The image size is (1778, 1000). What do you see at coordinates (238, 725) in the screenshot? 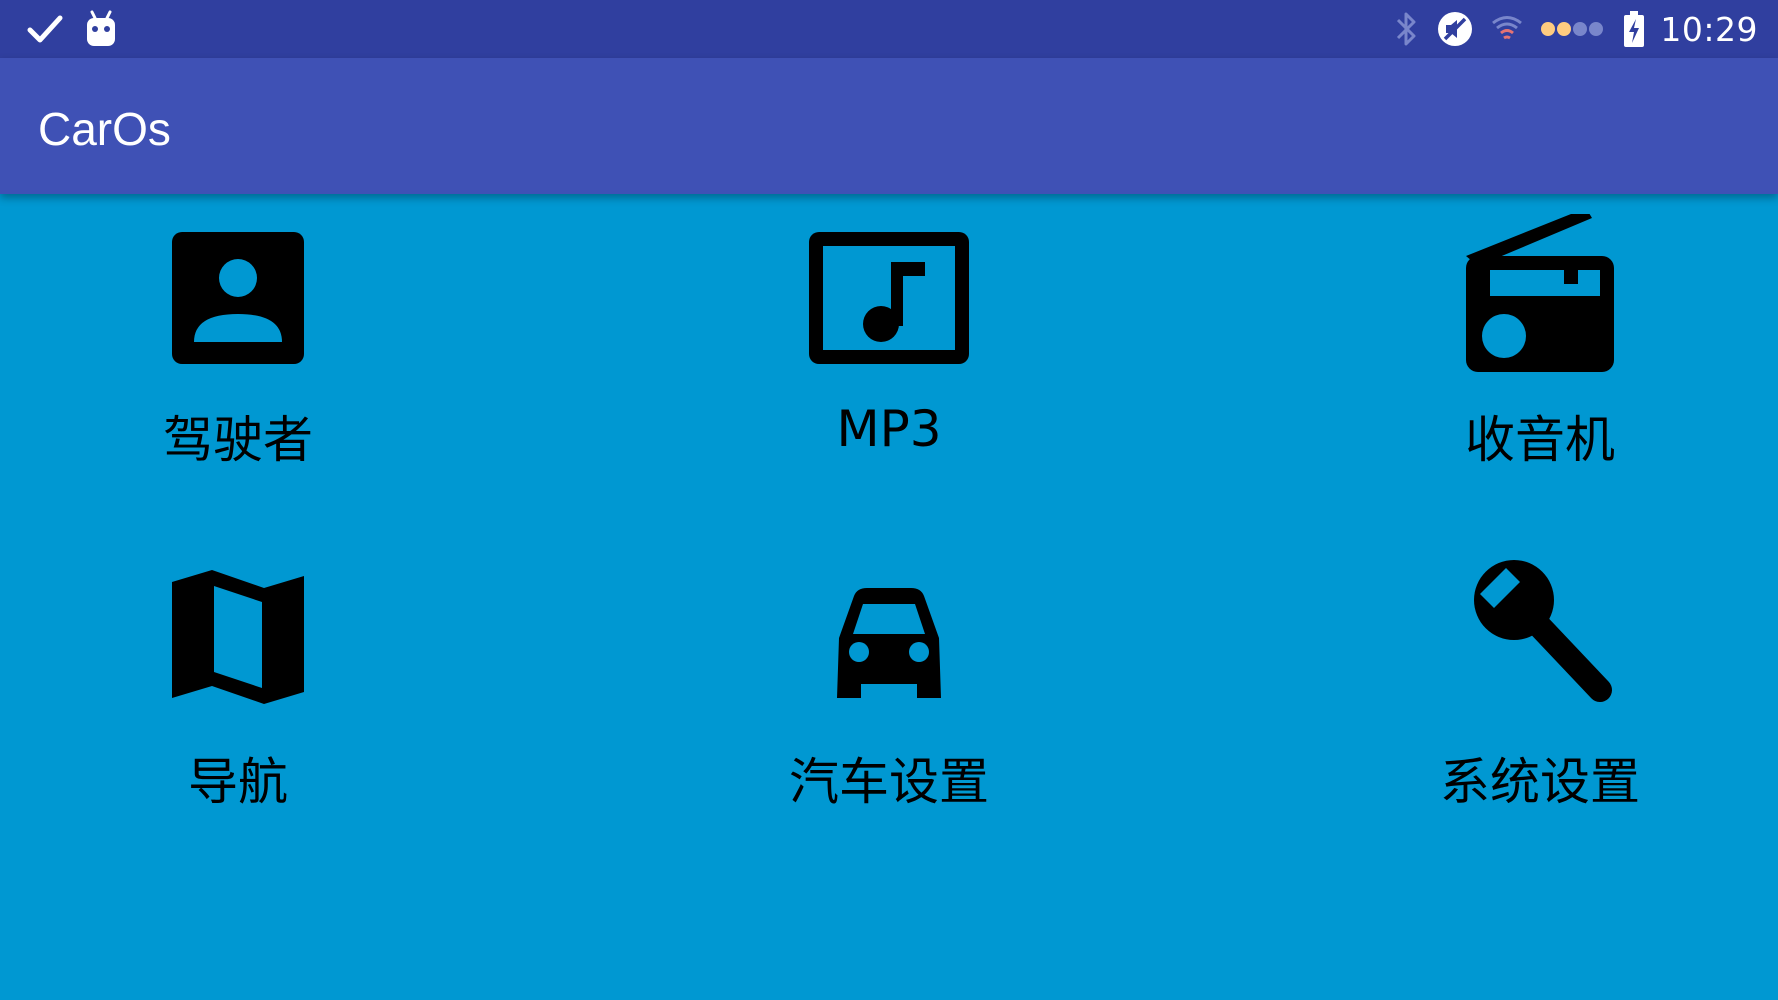
I see `navigation-tile: 导航` at bounding box center [238, 725].